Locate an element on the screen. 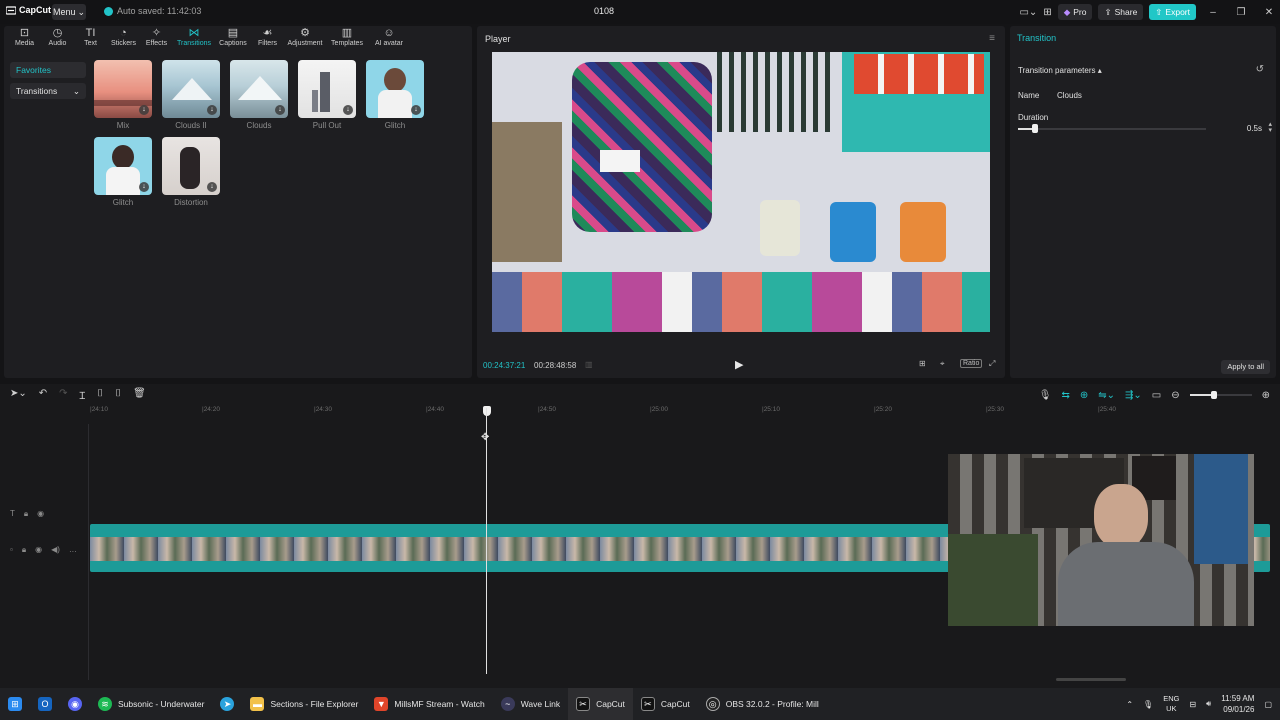 This screenshot has width=1280, height=720. minimize-icon: – is located at coordinates (1213, 12).